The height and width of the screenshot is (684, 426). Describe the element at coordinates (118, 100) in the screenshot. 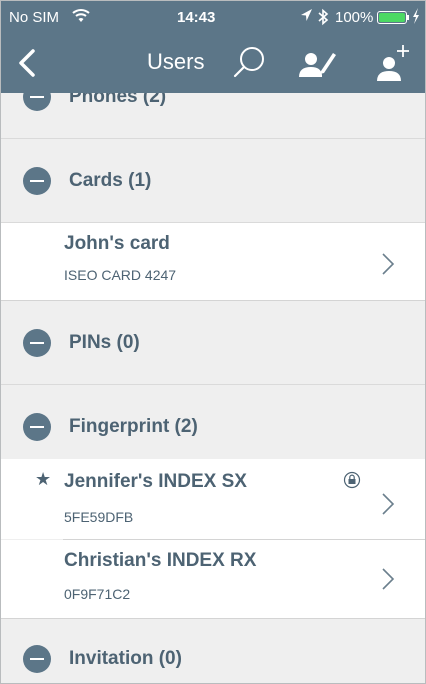

I see `section-label: Phones (2)` at that location.